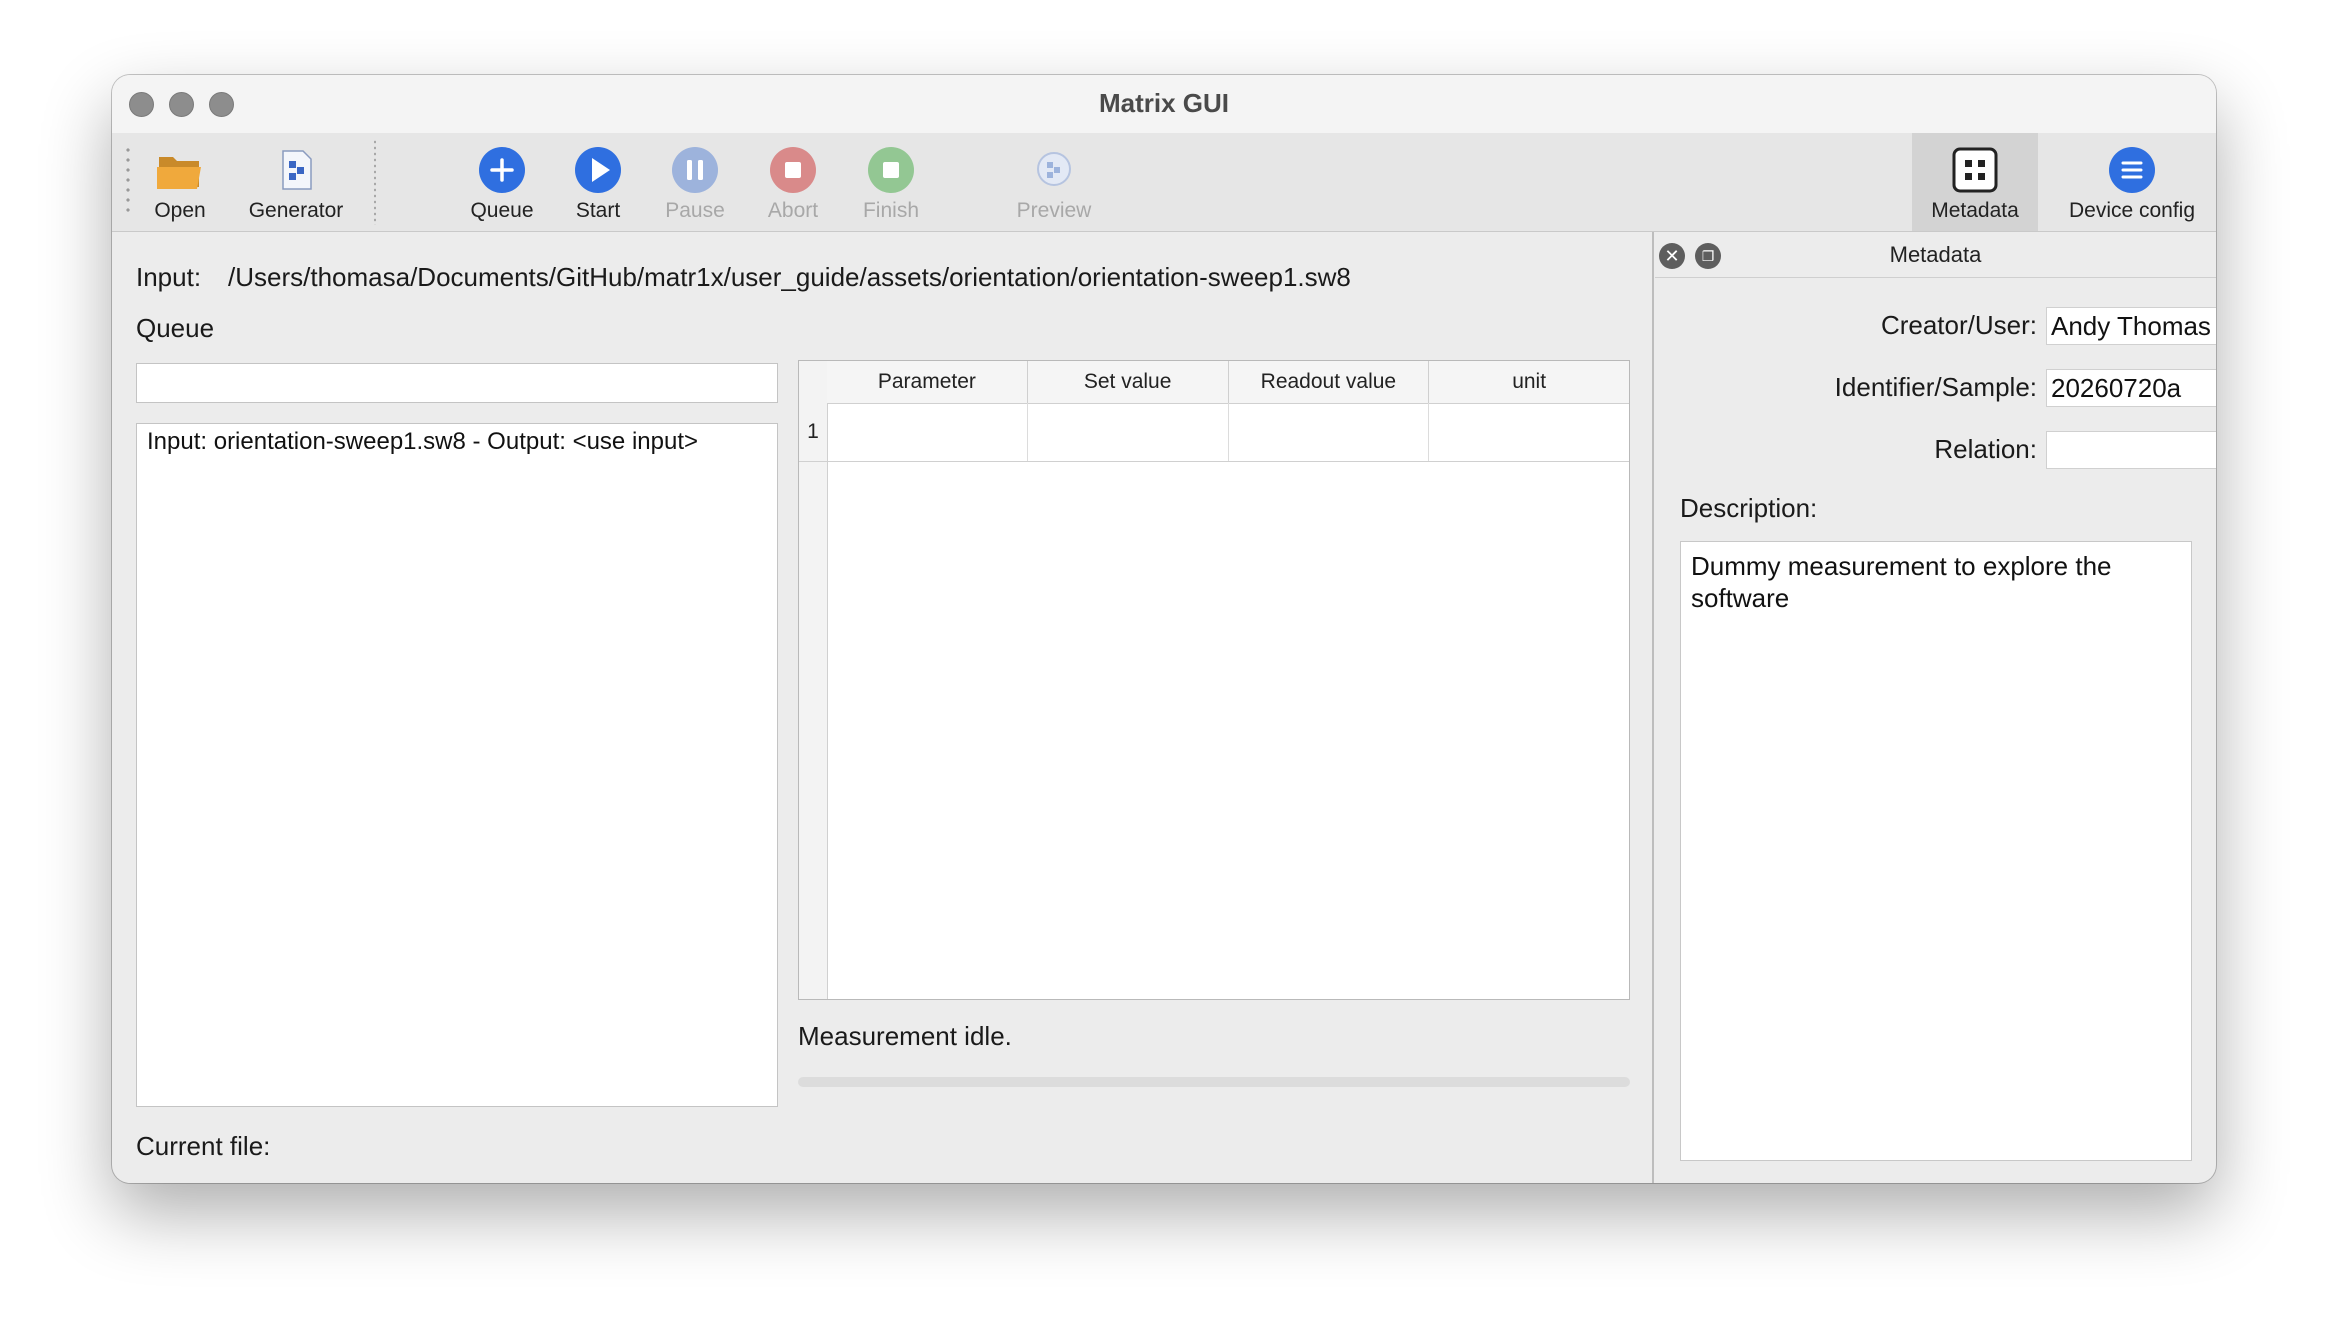  I want to click on device-config-button: Device config, so click(2132, 182).